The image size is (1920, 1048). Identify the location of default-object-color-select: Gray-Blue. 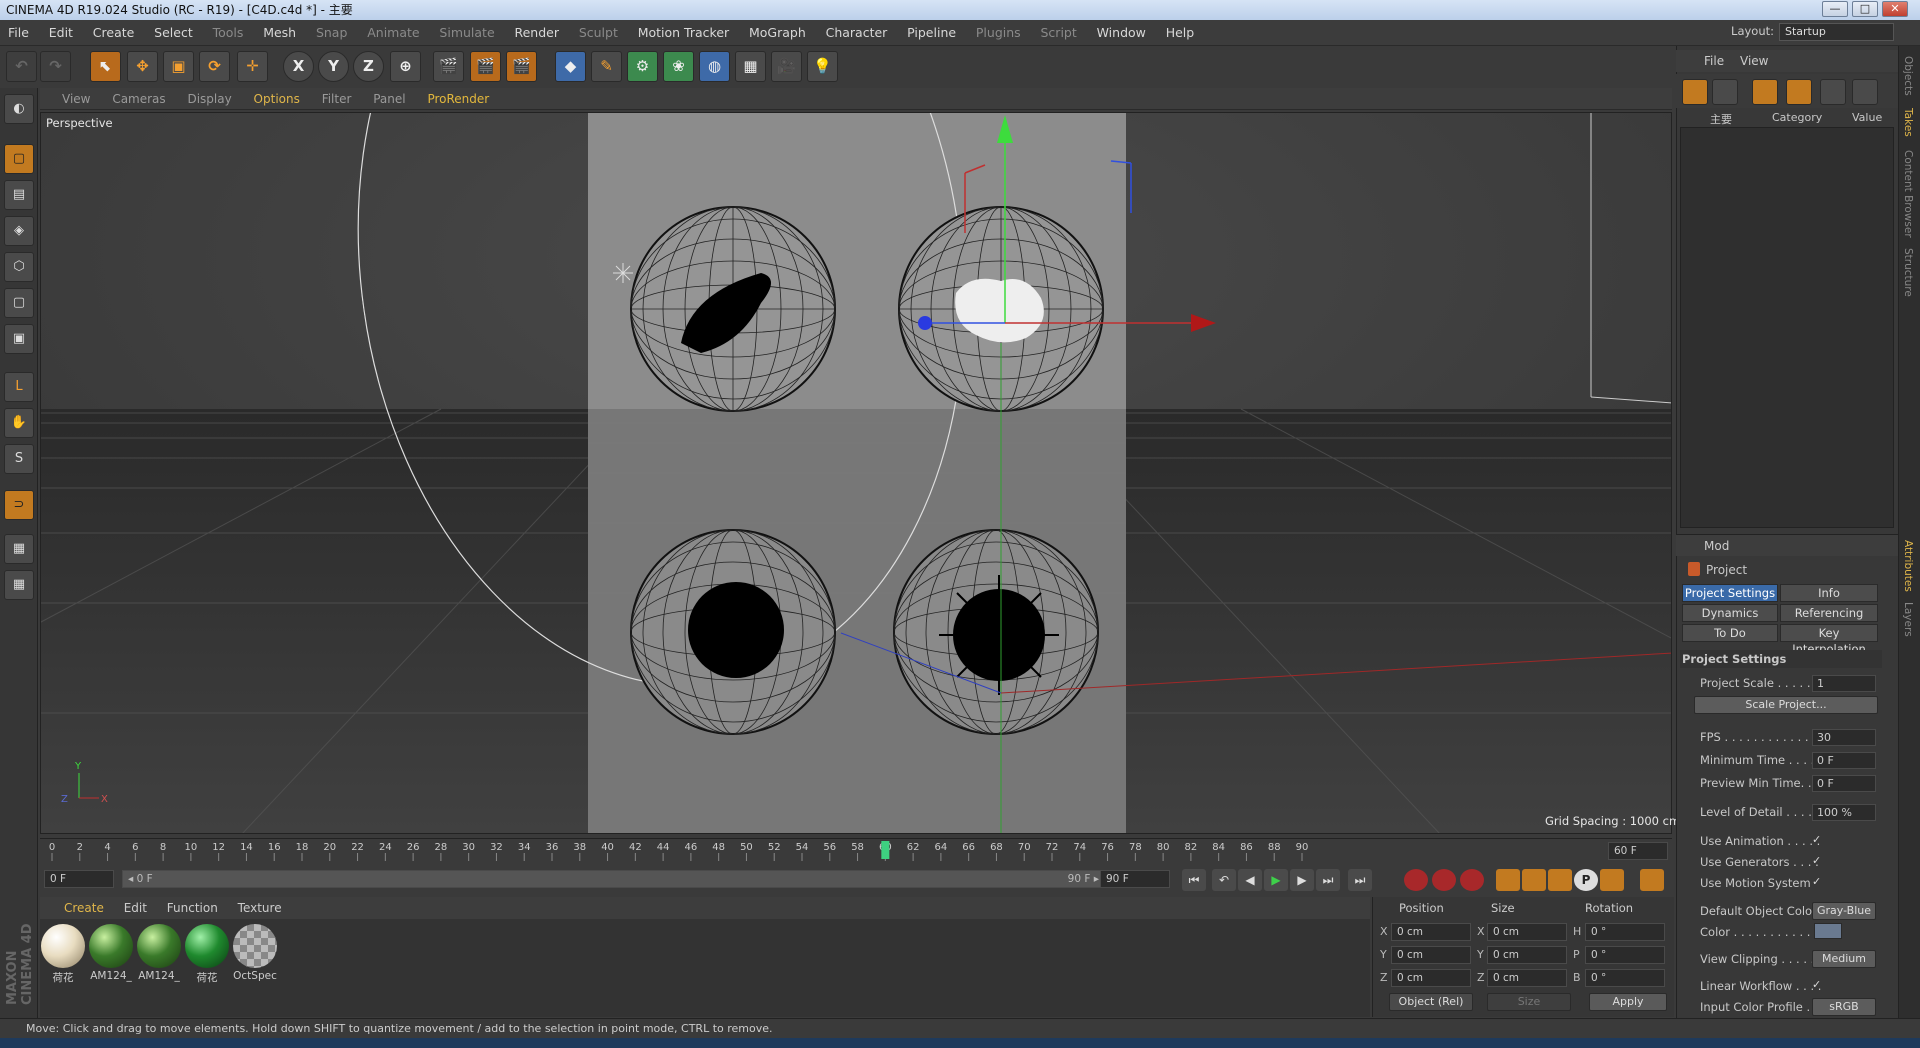
(1844, 911).